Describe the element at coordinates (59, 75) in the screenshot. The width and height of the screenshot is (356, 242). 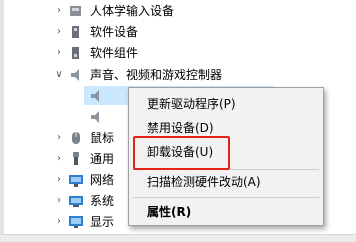
I see `chevron-down-icon: ∨` at that location.